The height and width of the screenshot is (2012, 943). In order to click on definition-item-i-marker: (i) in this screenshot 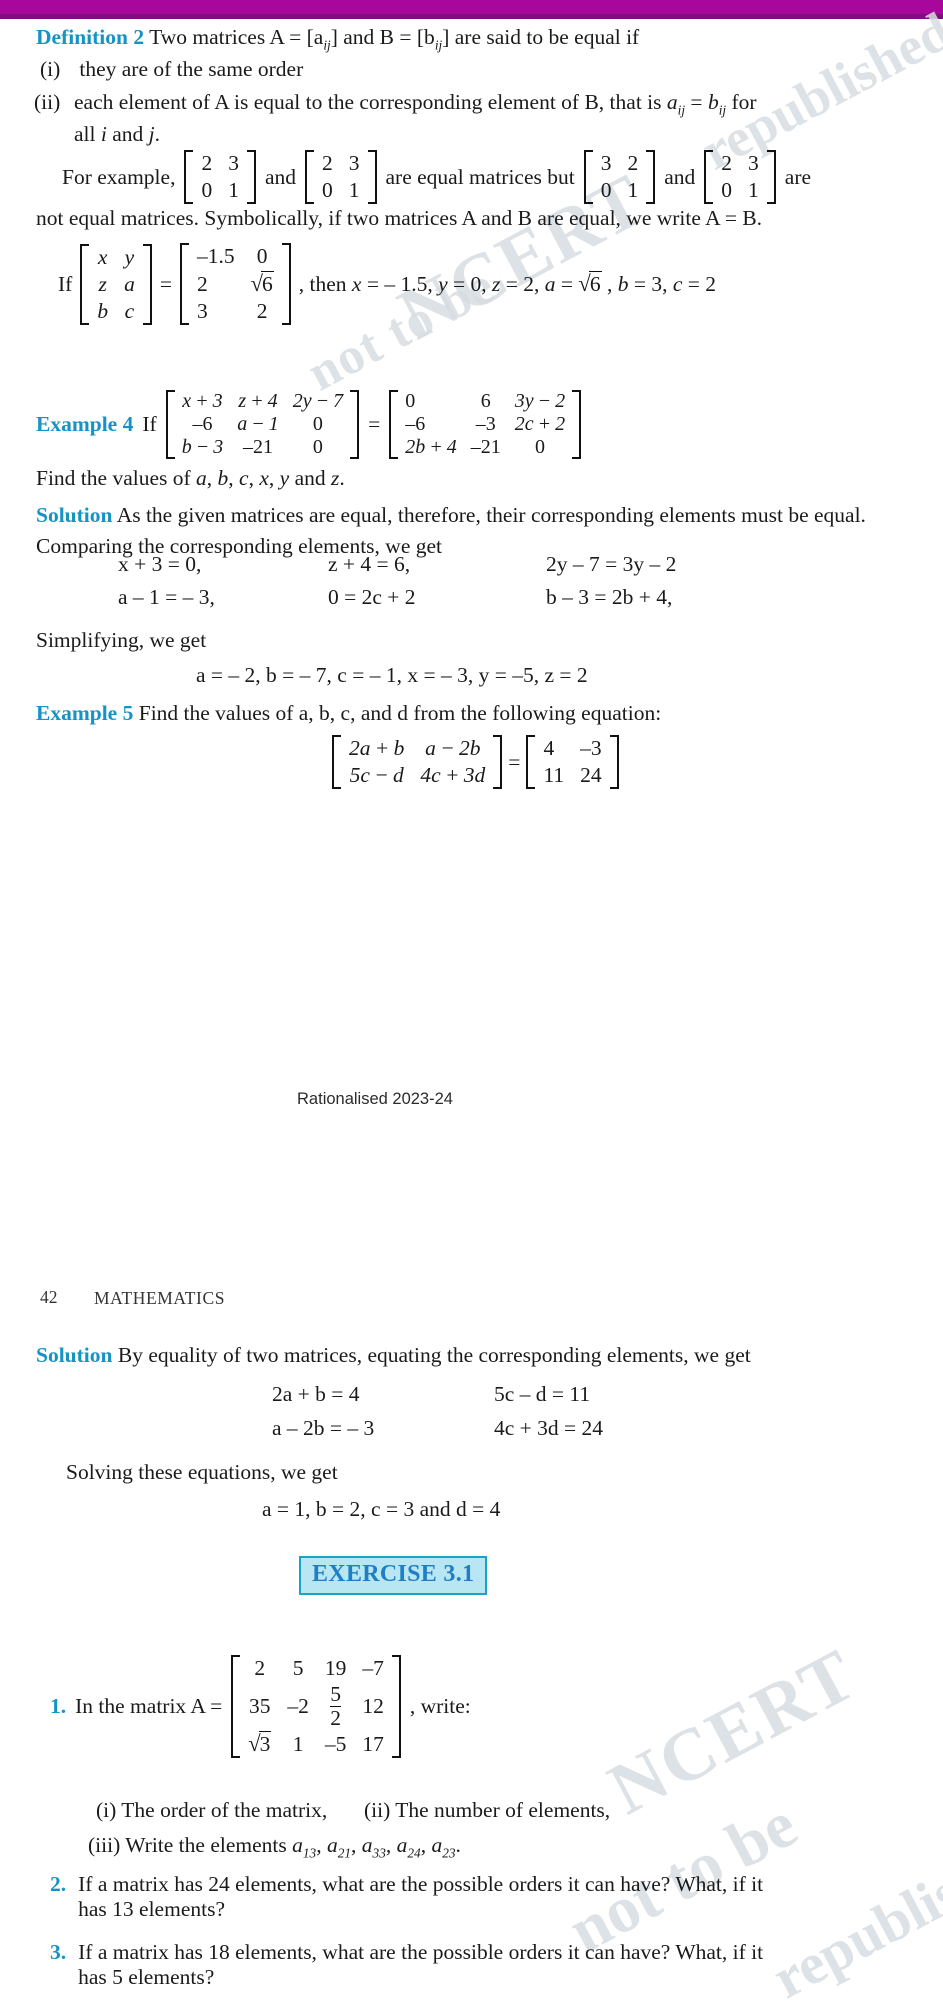, I will do `click(50, 69)`.